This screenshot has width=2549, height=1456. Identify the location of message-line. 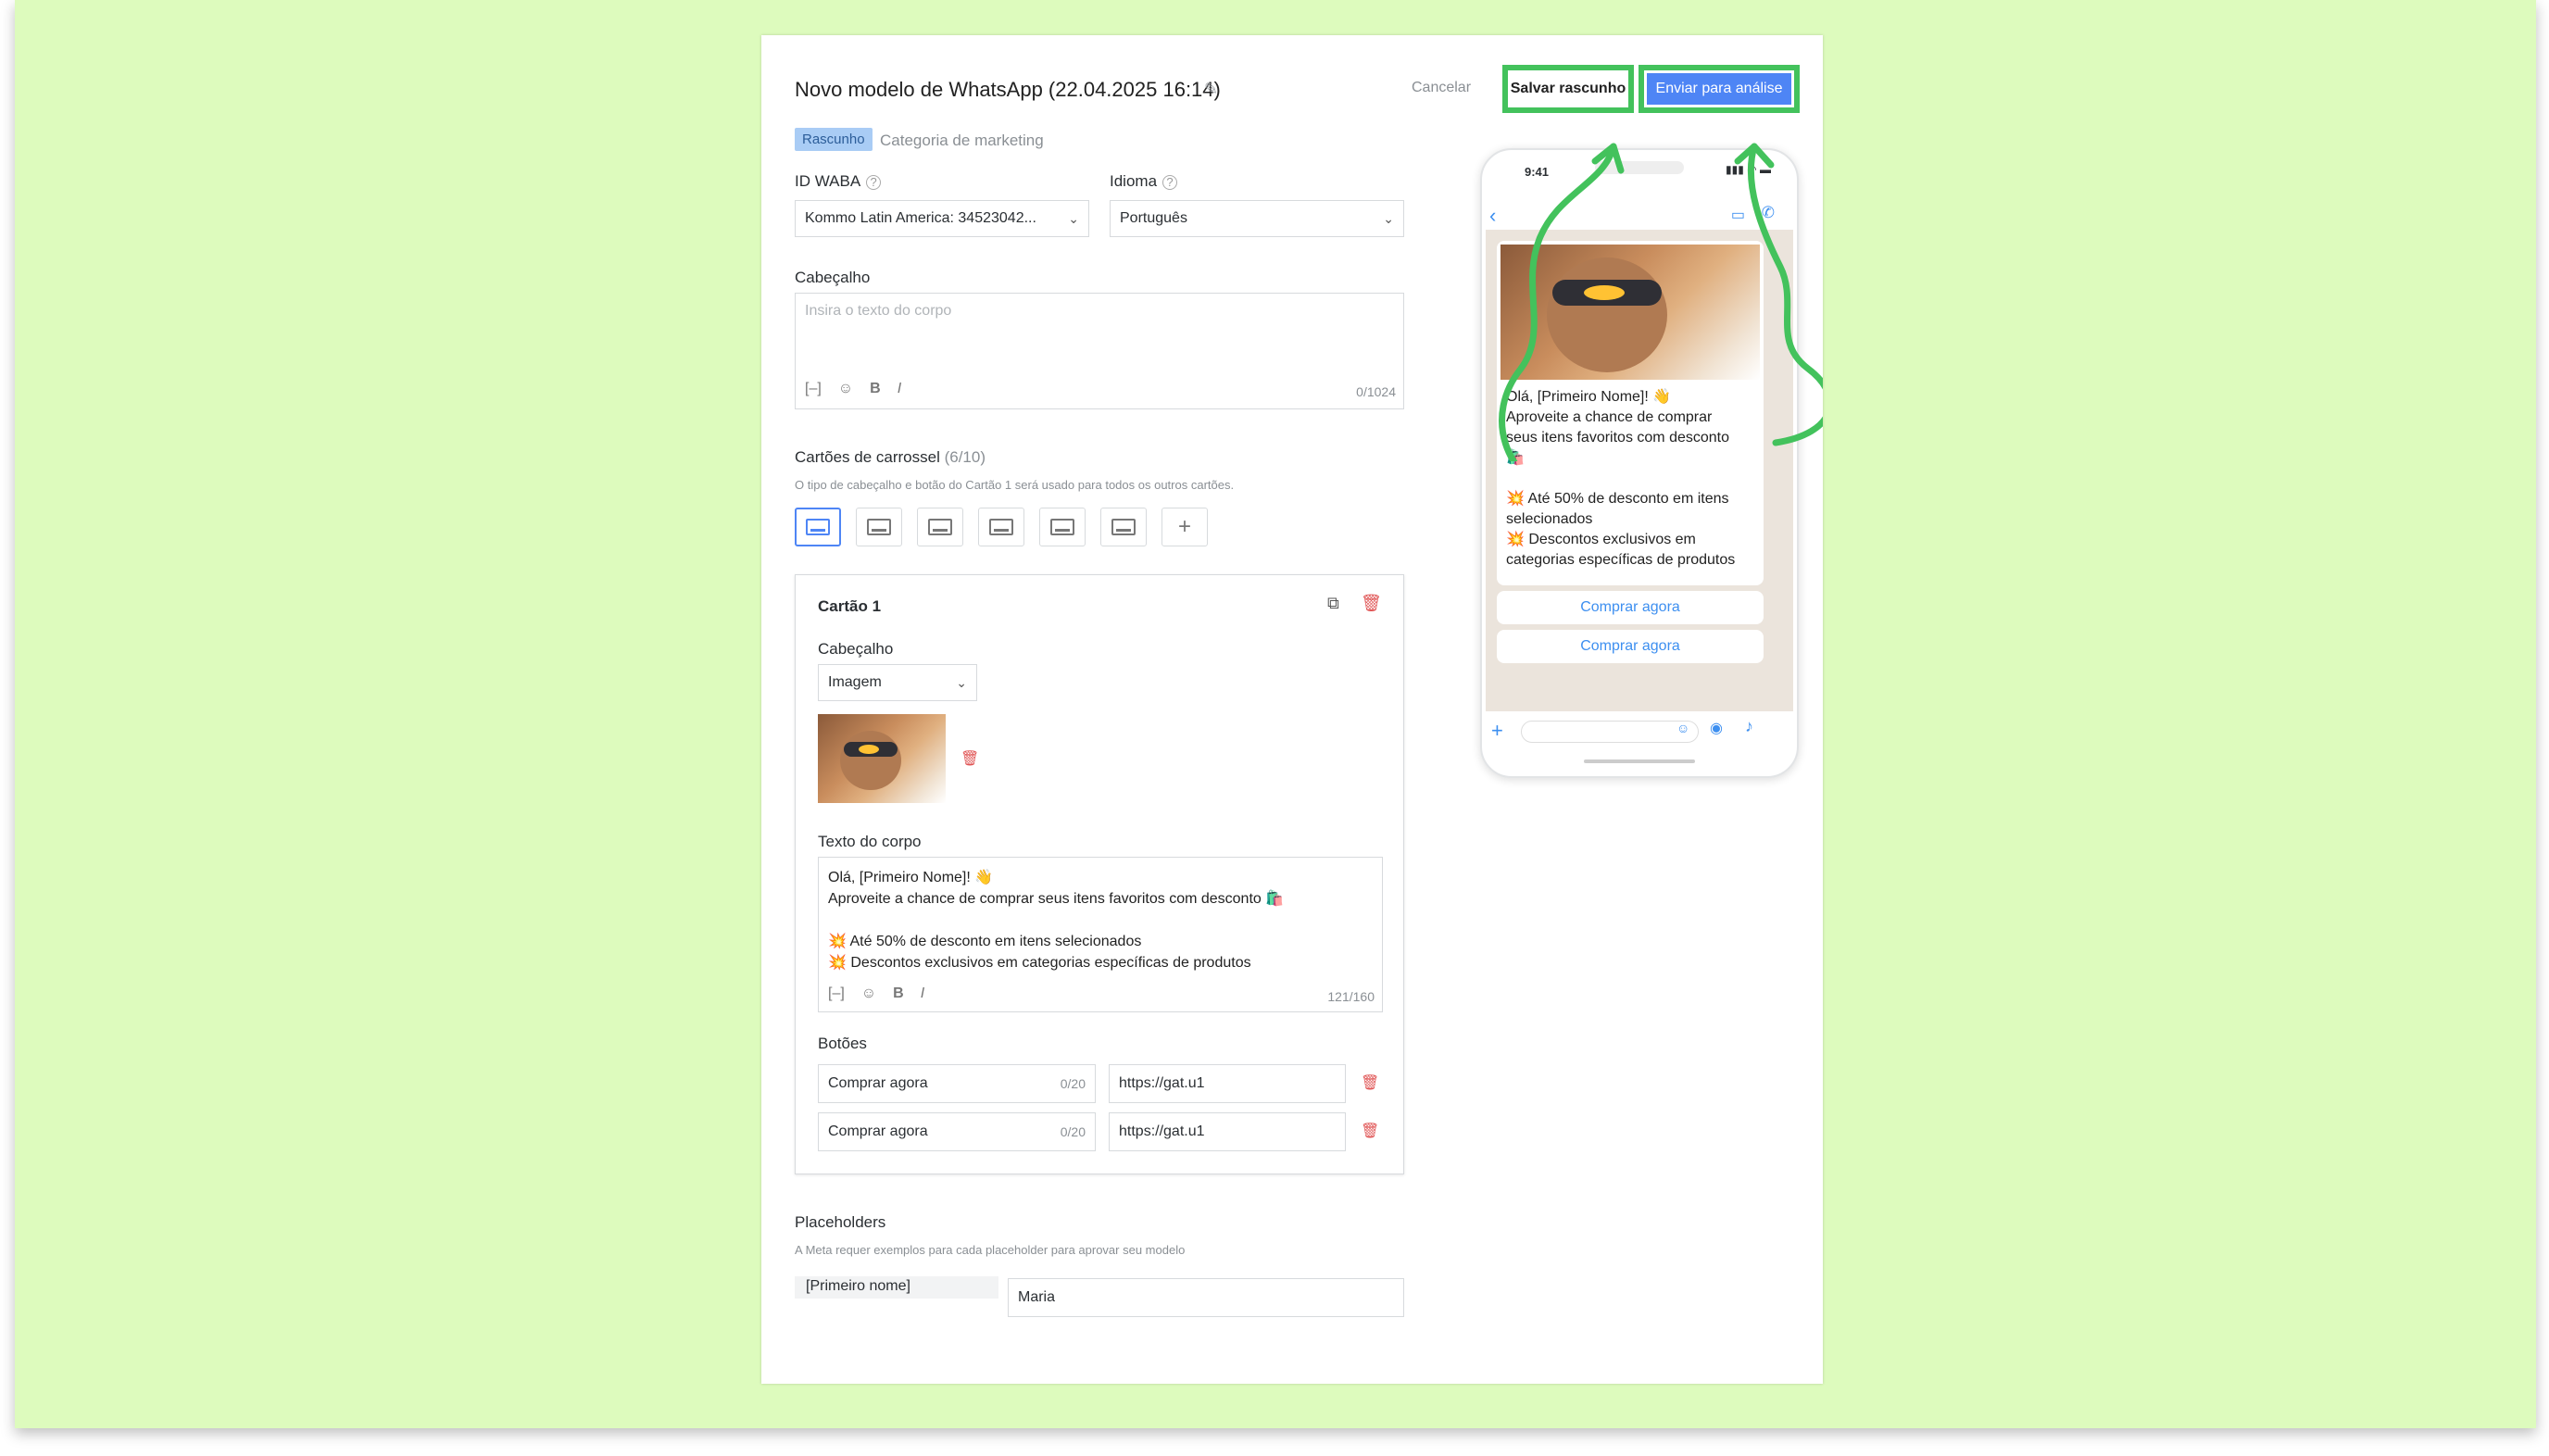
(1632, 479).